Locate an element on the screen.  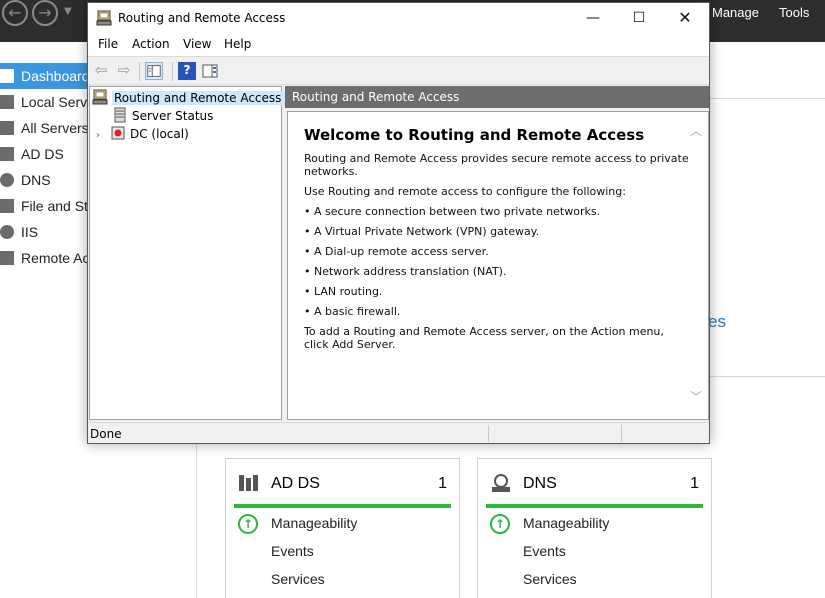
menu-help: Help is located at coordinates (237, 44).